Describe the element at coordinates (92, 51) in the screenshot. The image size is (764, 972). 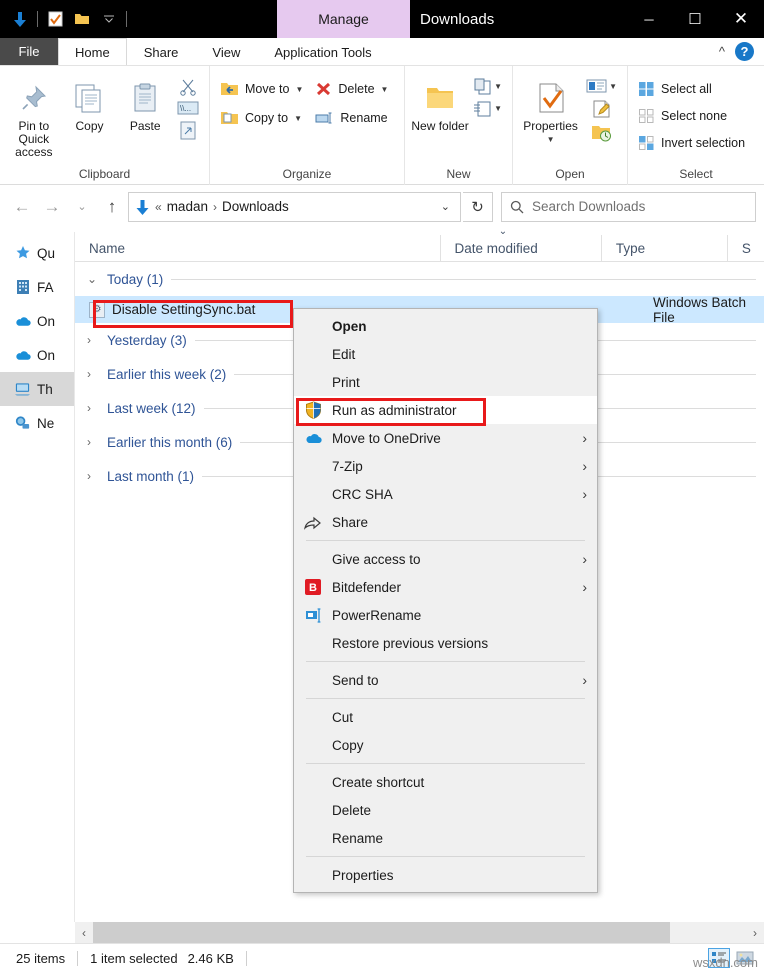
I see `tab-home: Home` at that location.